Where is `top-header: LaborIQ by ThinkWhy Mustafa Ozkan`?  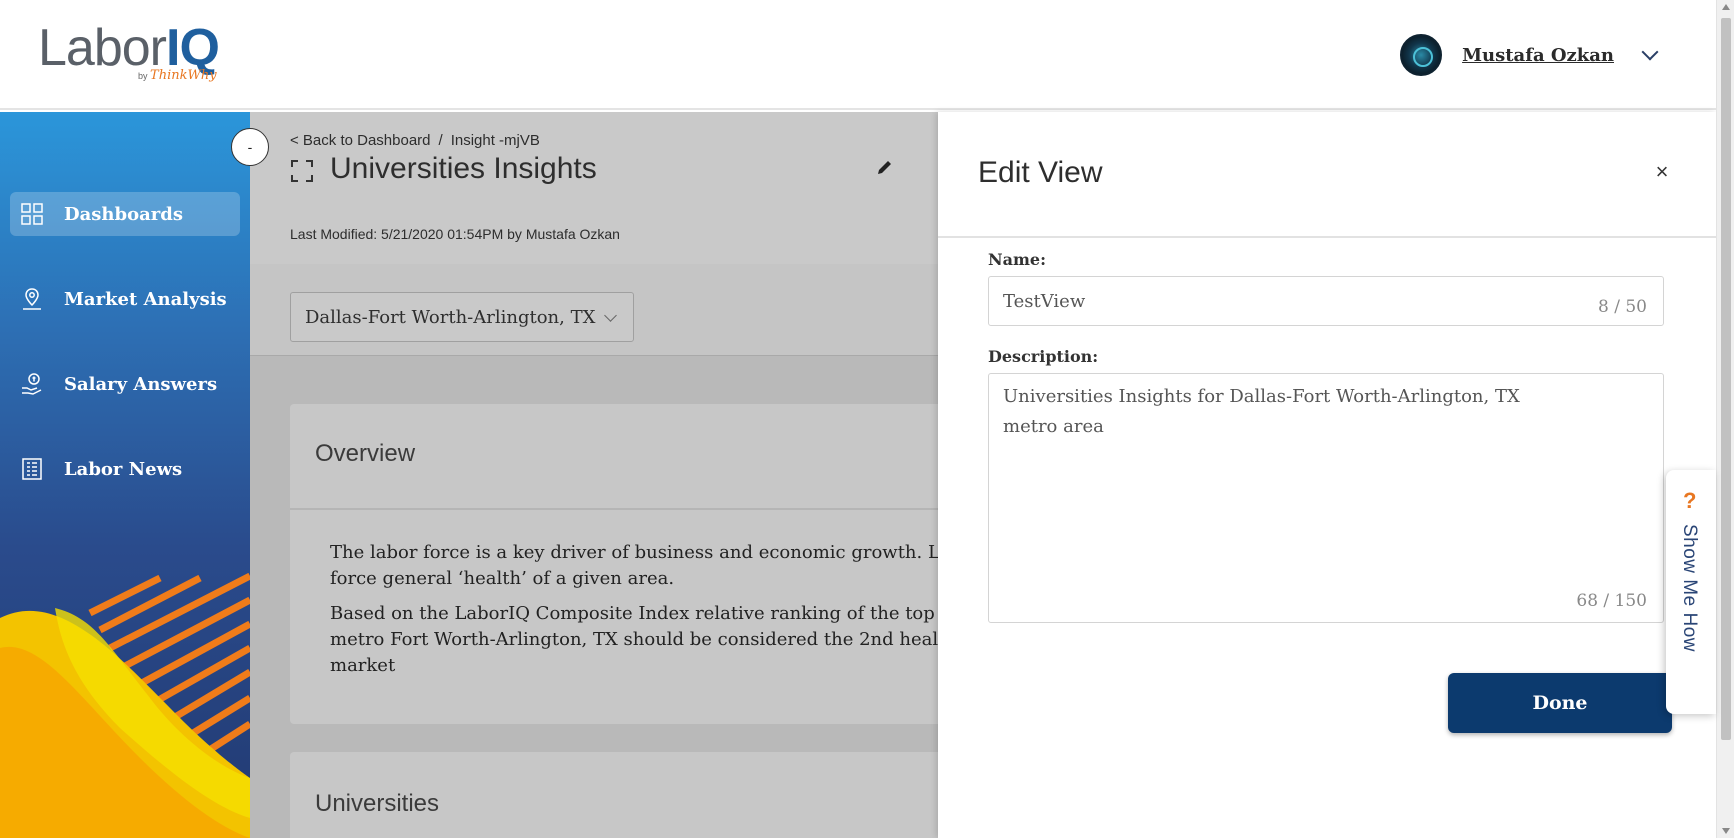 top-header: LaborIQ by ThinkWhy Mustafa Ozkan is located at coordinates (858, 55).